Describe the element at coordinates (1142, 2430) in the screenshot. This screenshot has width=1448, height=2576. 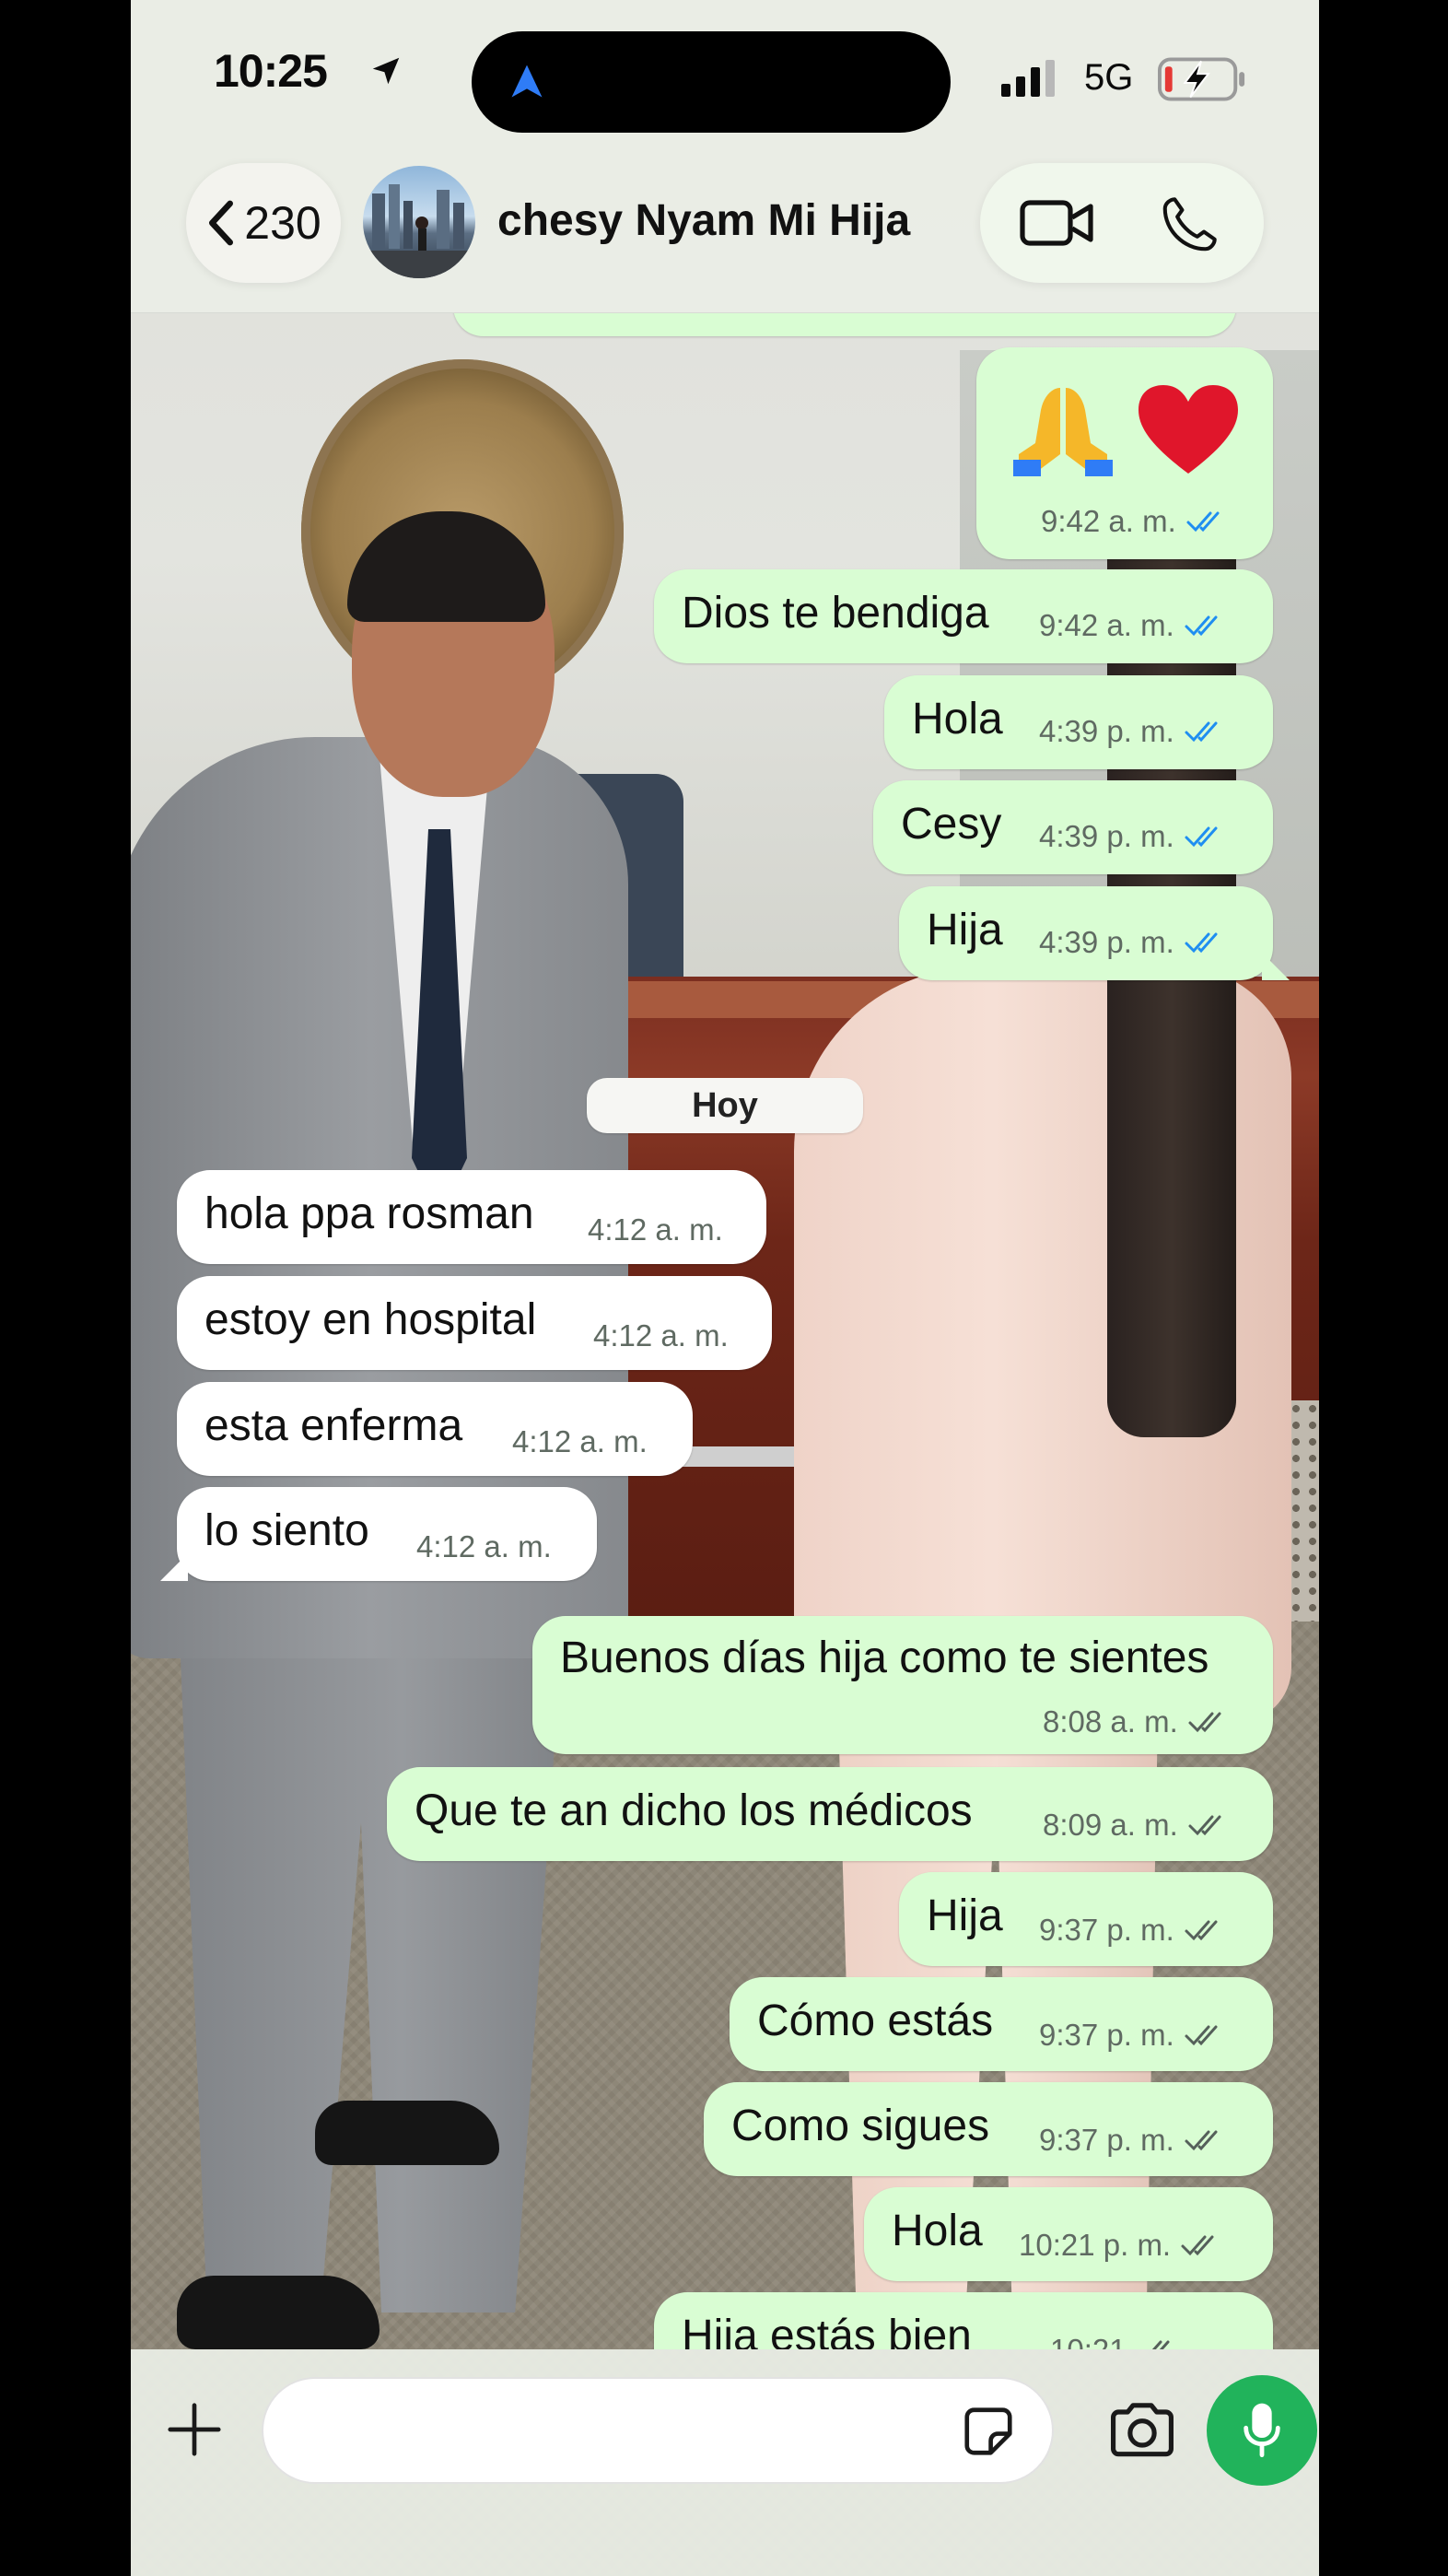
I see `camera-icon` at that location.